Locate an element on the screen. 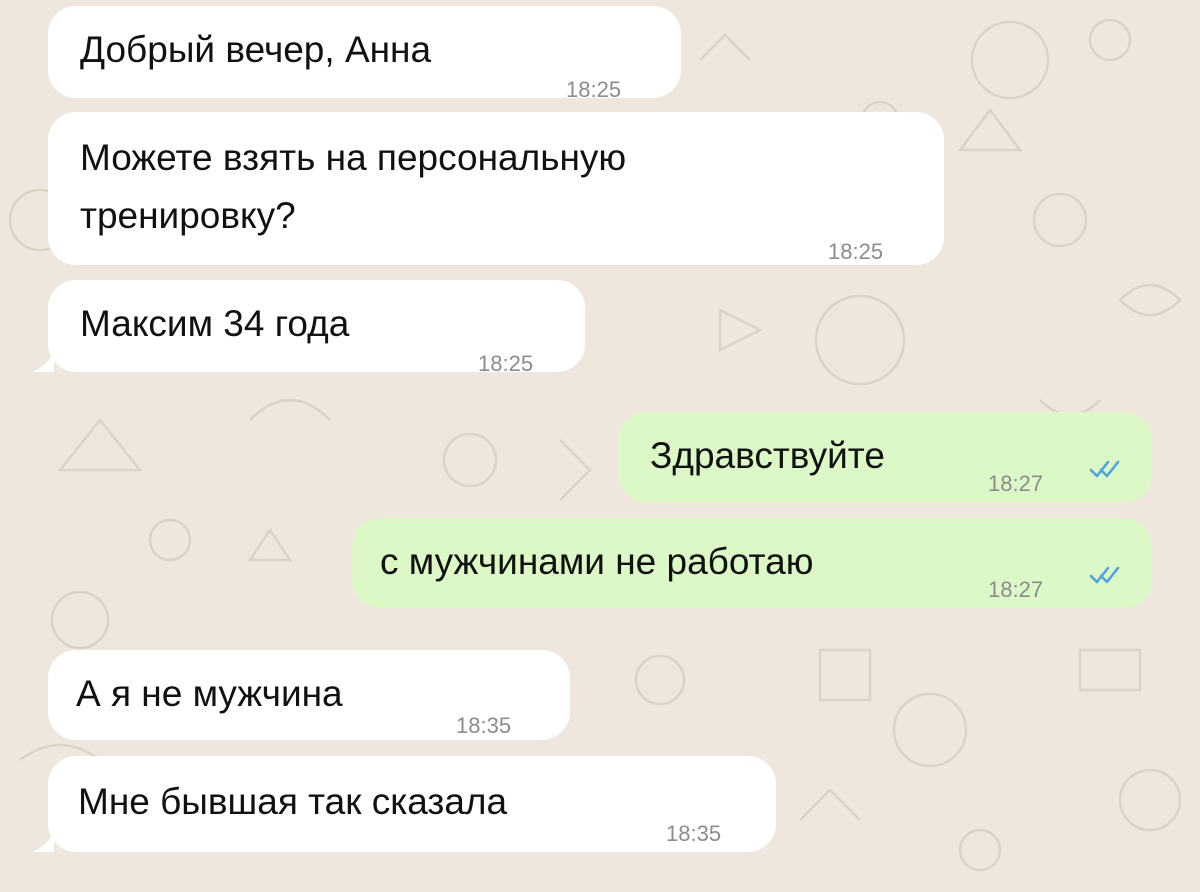 This screenshot has width=1200, height=892. message-text-line: Можете взять на персональную is located at coordinates (353, 157).